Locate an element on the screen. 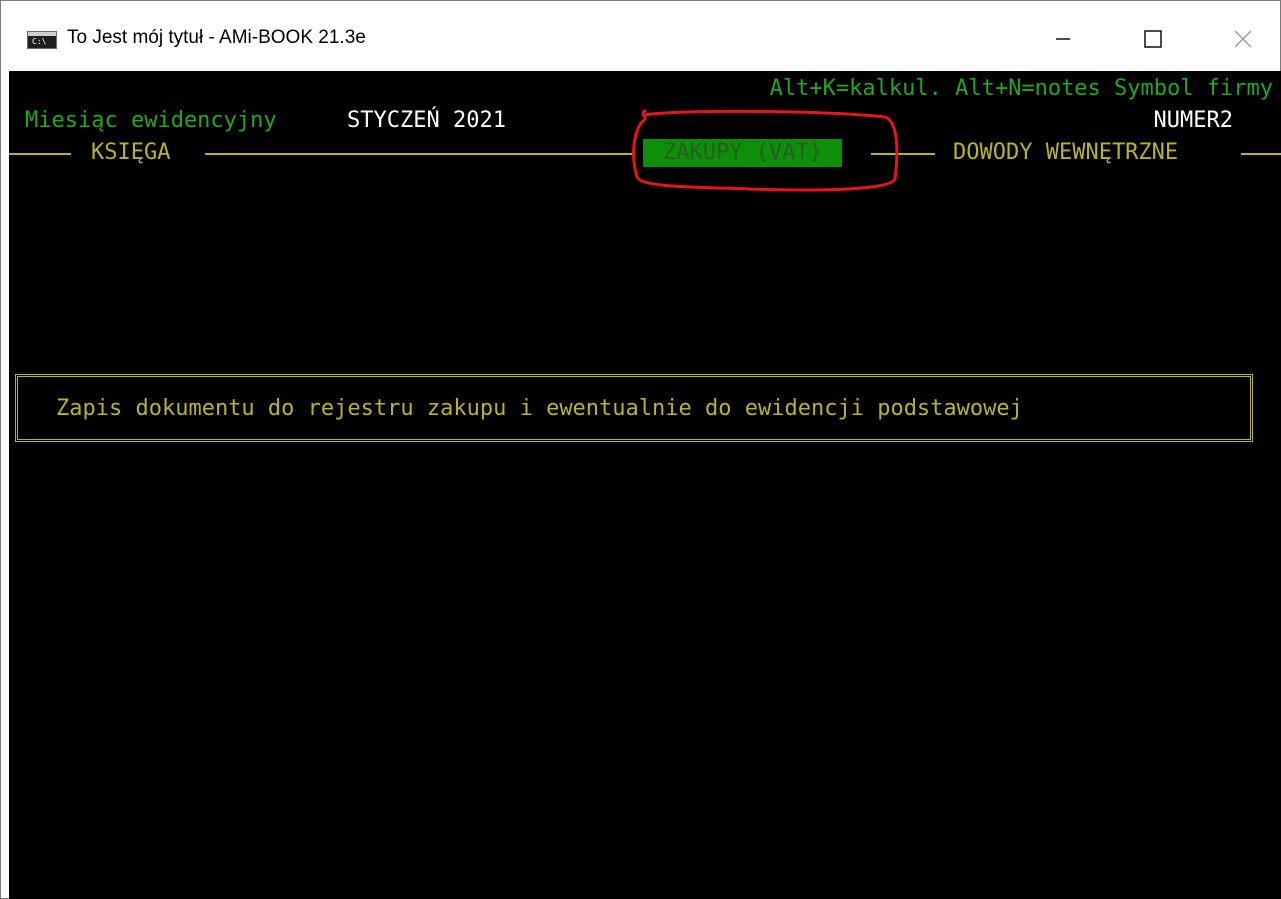 This screenshot has height=899, width=1281. close-icon is located at coordinates (1243, 39).